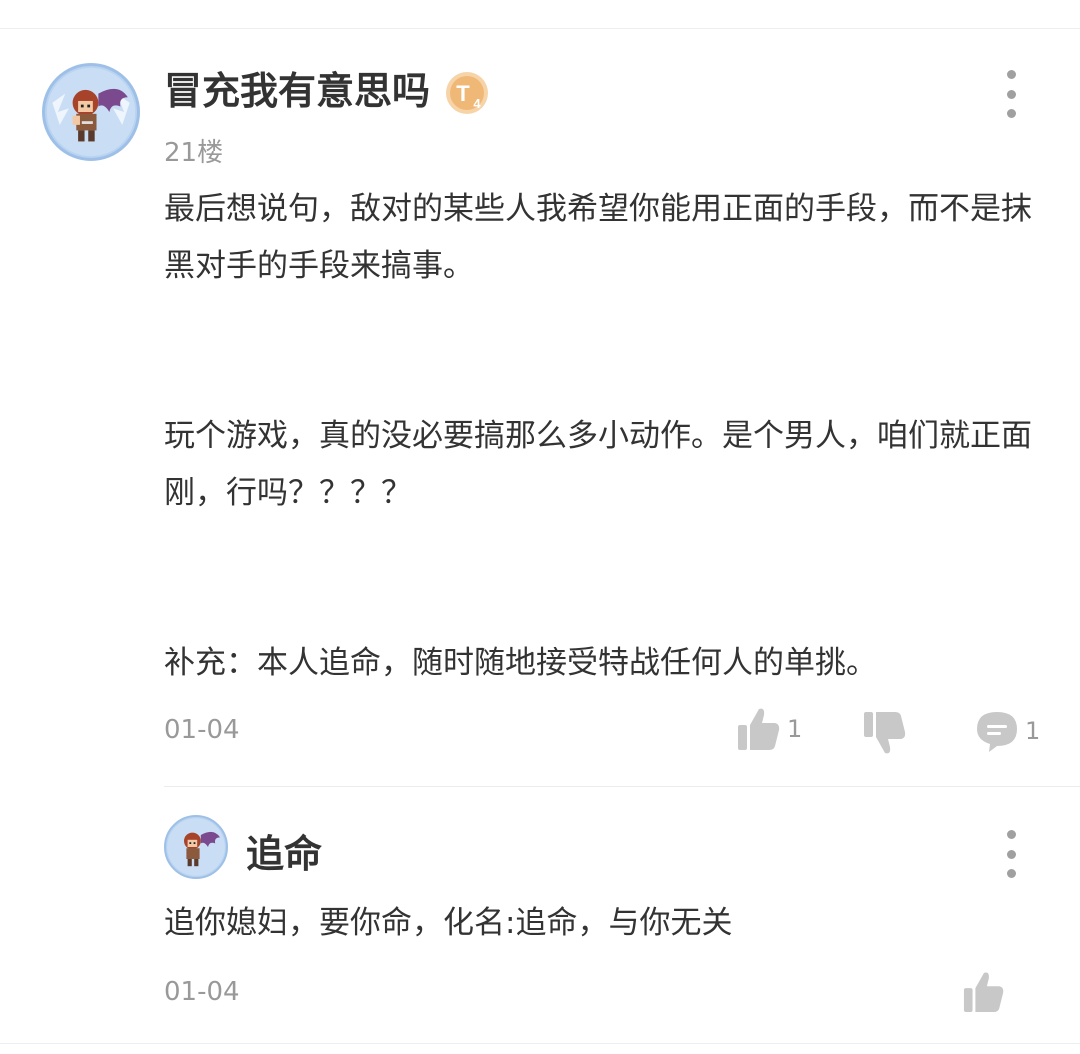 The image size is (1080, 1054). I want to click on reply-button: 1, so click(1007, 731).